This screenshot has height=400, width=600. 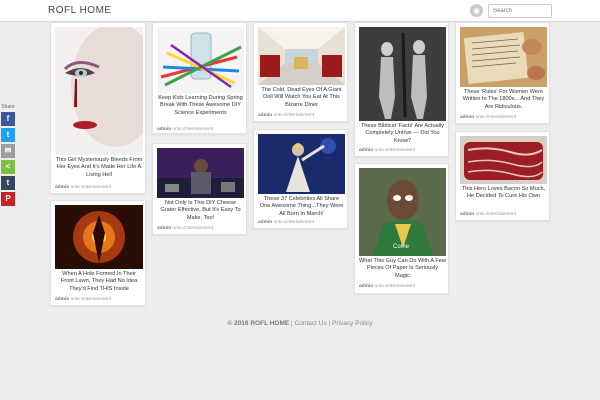 What do you see at coordinates (8, 119) in the screenshot?
I see `facebook-icon: f` at bounding box center [8, 119].